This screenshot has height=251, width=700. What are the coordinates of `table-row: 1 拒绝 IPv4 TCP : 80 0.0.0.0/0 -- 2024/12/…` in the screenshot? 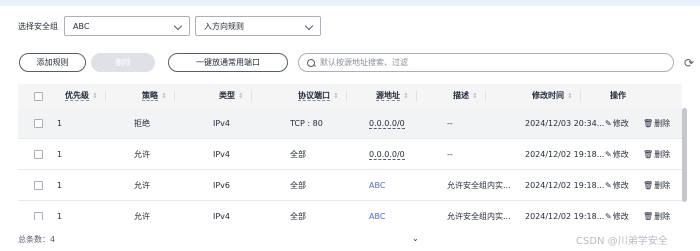 It's located at (350, 123).